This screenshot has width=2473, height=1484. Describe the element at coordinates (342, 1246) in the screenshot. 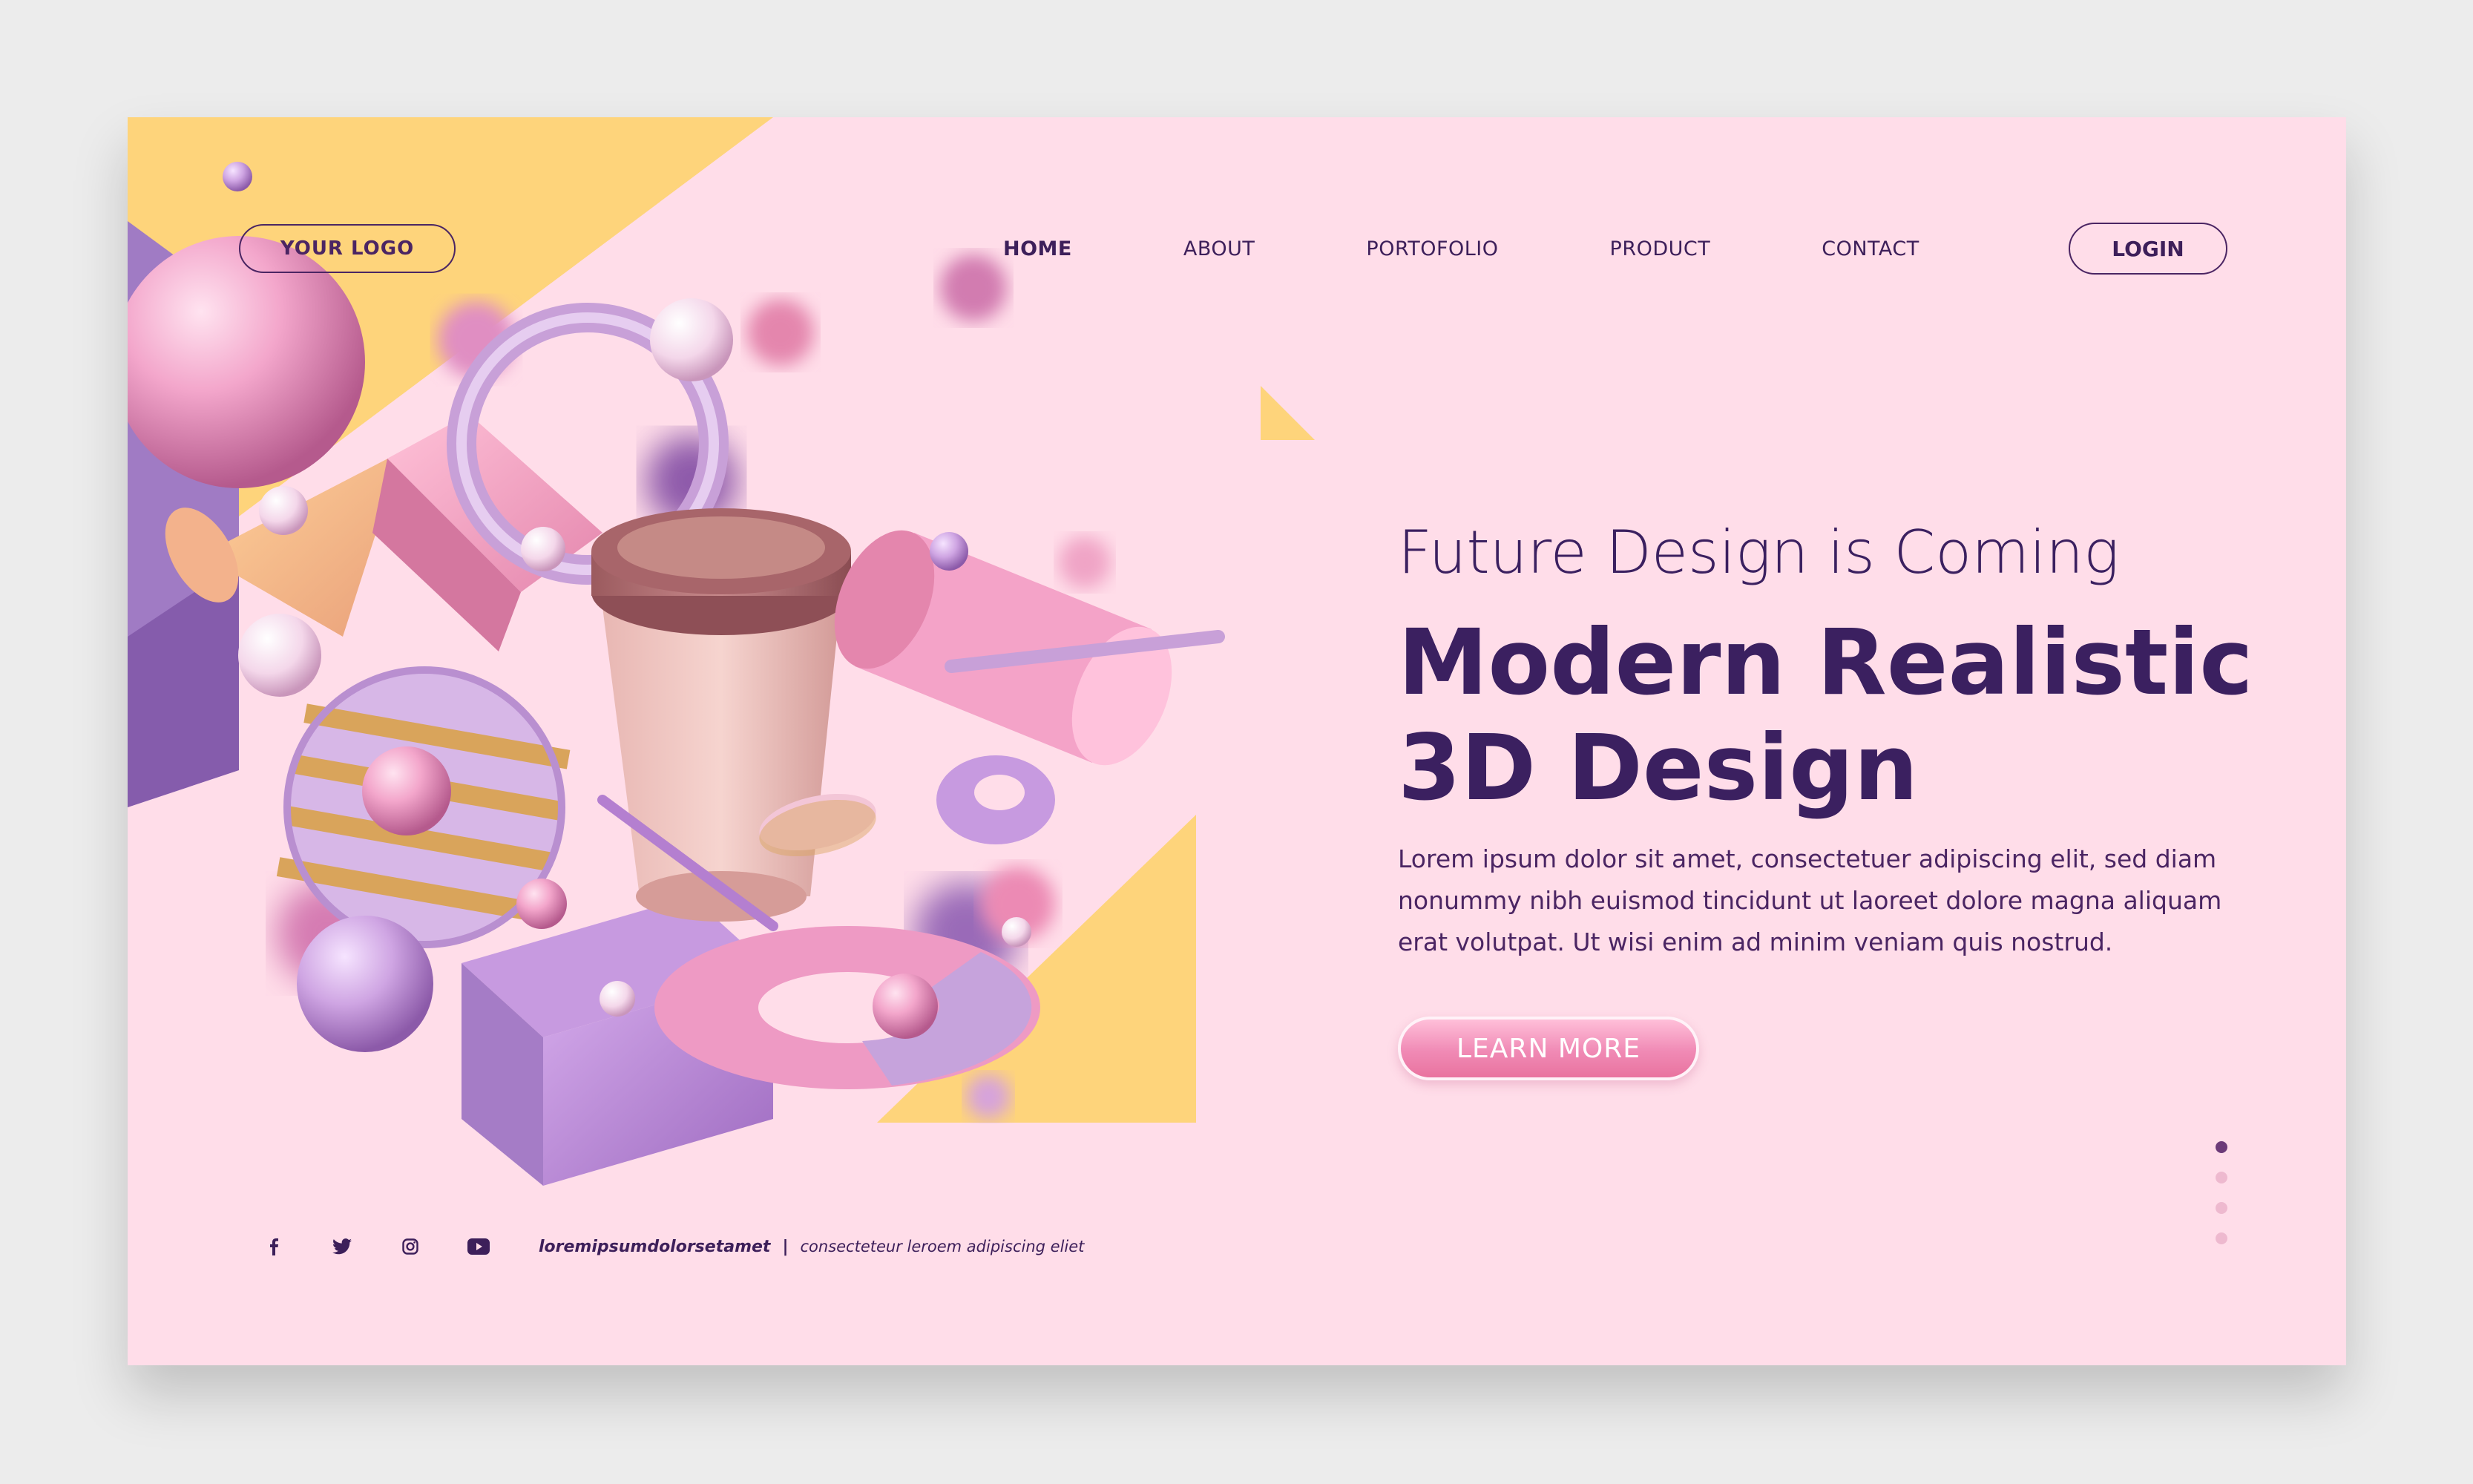

I see `twitter-icon` at that location.